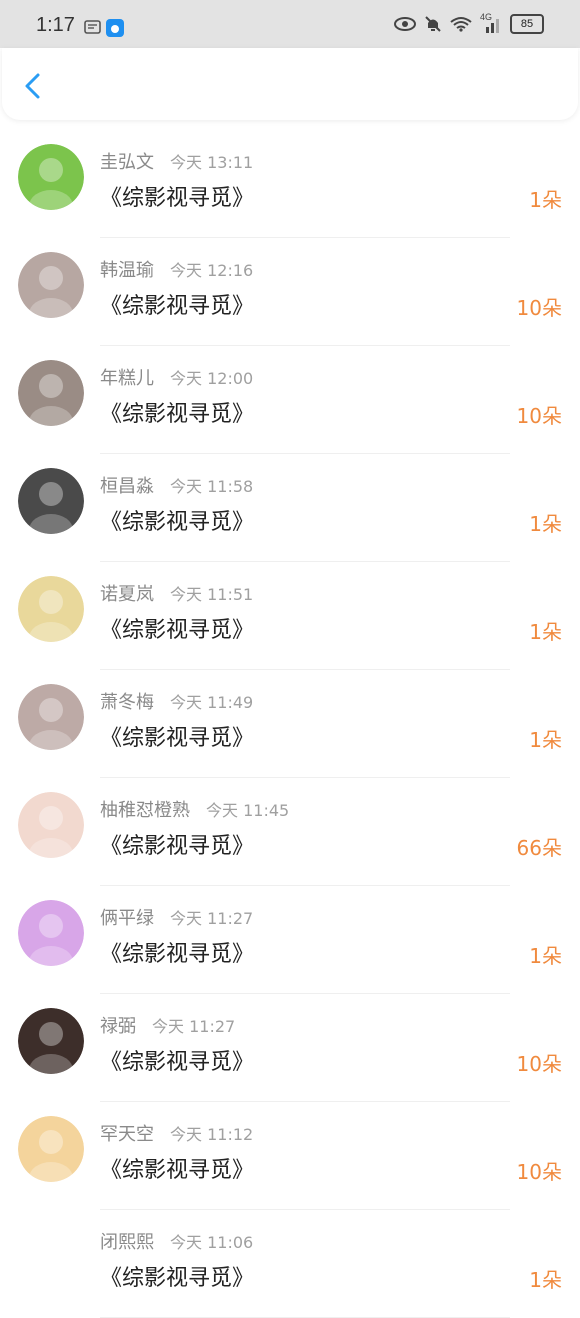 Image resolution: width=580 pixels, height=1318 pixels. What do you see at coordinates (433, 24) in the screenshot?
I see `mute-bell-icon` at bounding box center [433, 24].